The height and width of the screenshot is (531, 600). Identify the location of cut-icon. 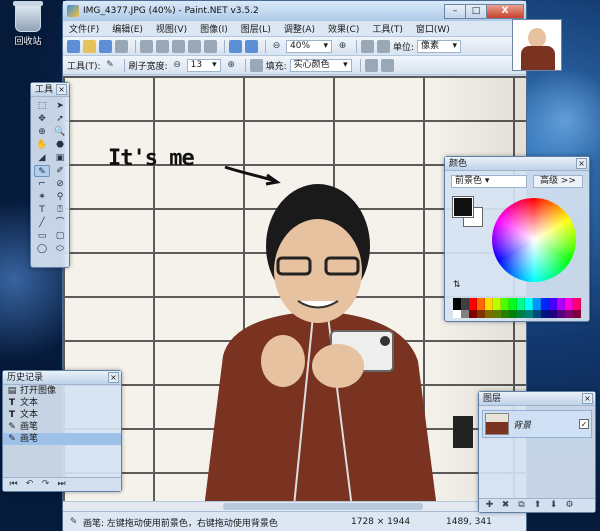
(146, 46).